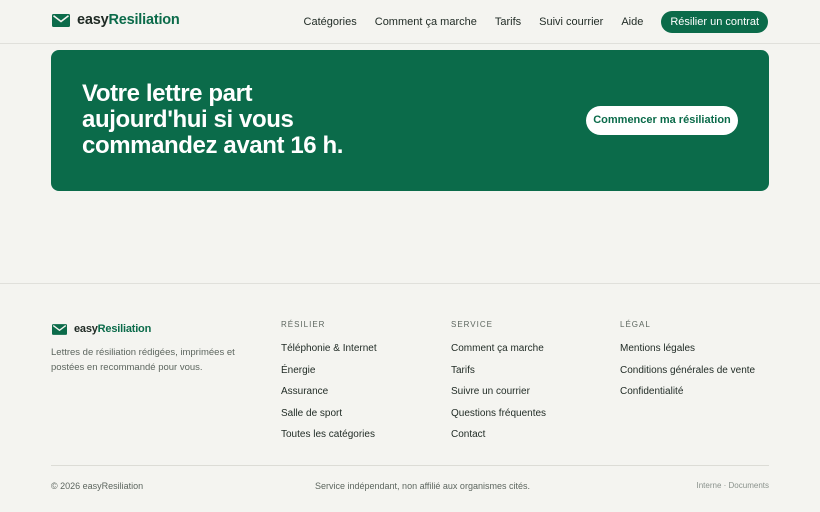 The width and height of the screenshot is (820, 512). I want to click on brand-name-part2: Resiliation, so click(144, 20).